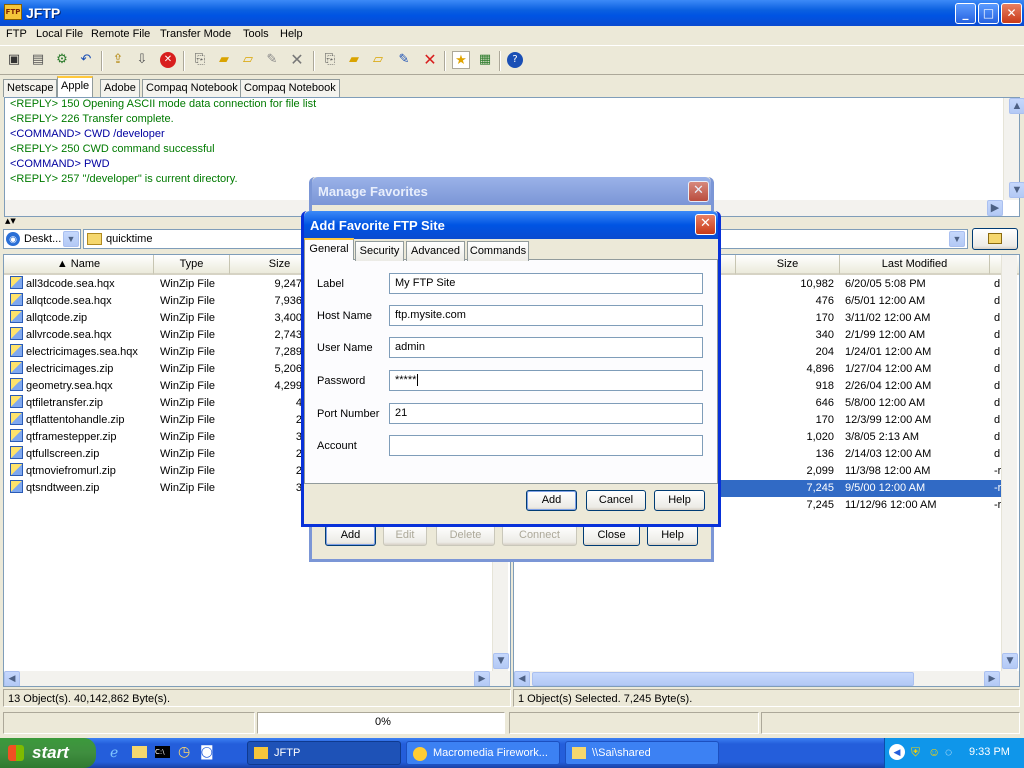 The image size is (1024, 768). Describe the element at coordinates (195, 34) in the screenshot. I see `menu-transfer-mode: Transfer Mode` at that location.